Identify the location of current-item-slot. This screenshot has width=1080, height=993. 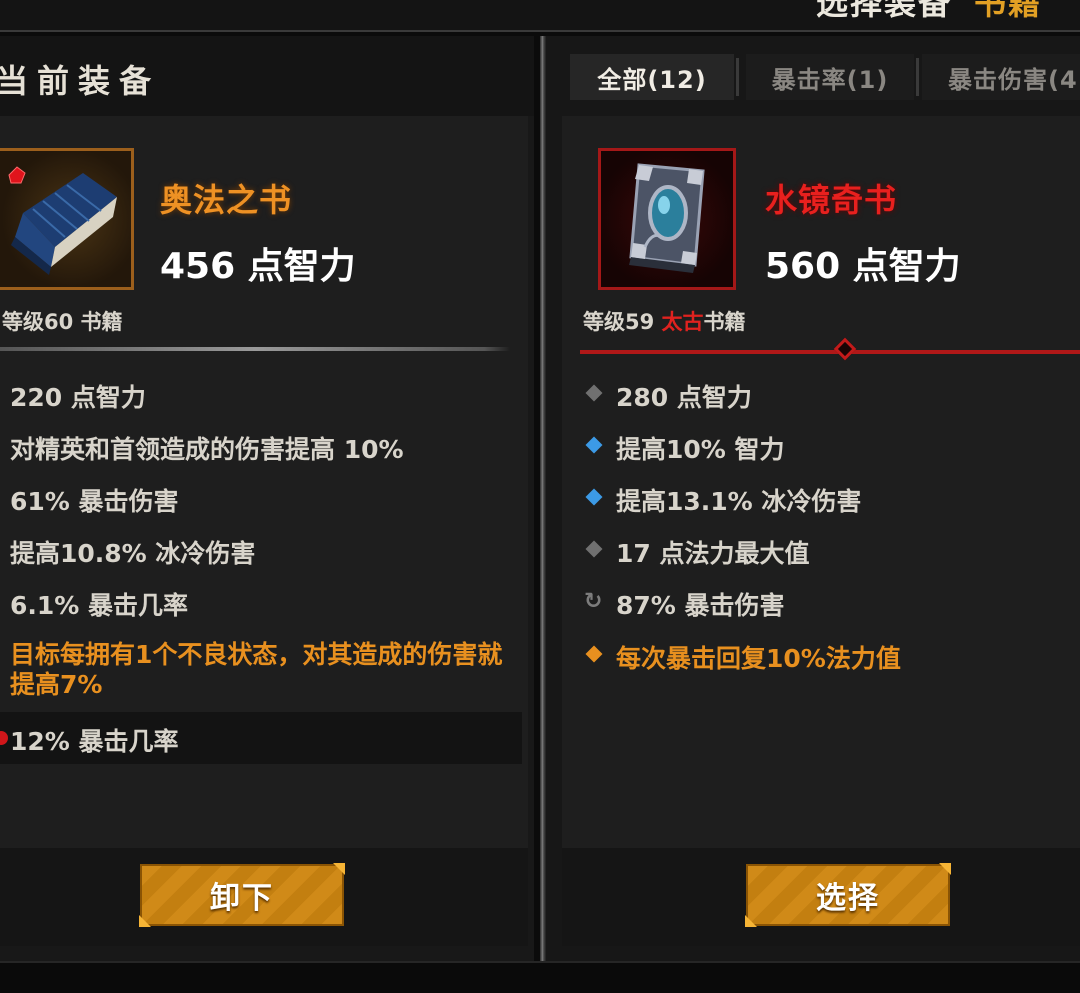
(67, 219).